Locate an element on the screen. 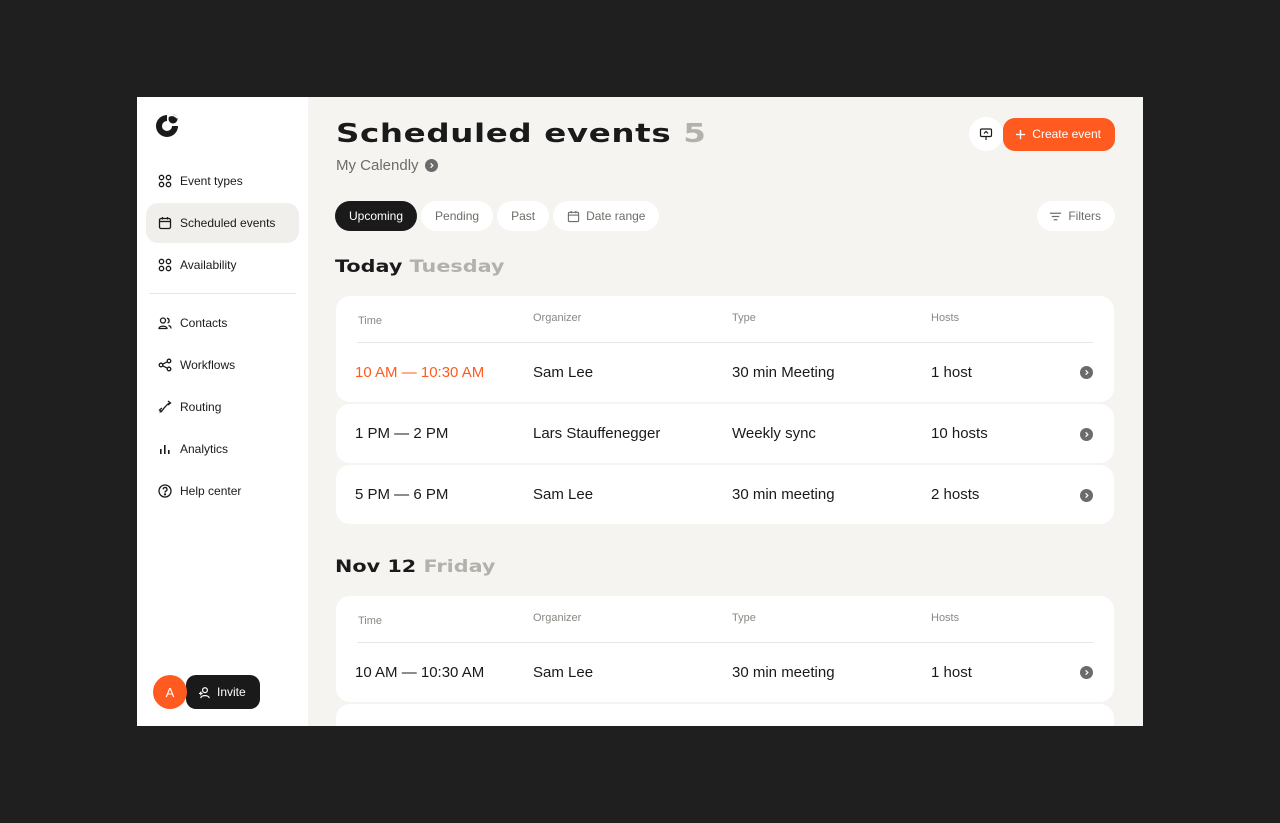  tab-past: Past is located at coordinates (523, 216).